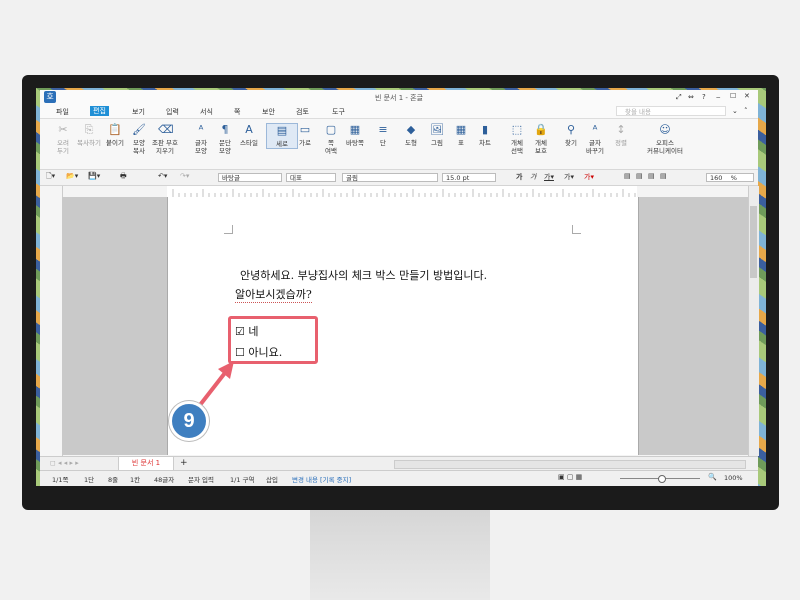 This screenshot has width=800, height=600. Describe the element at coordinates (733, 96) in the screenshot. I see `maximize-button: ☐` at that location.